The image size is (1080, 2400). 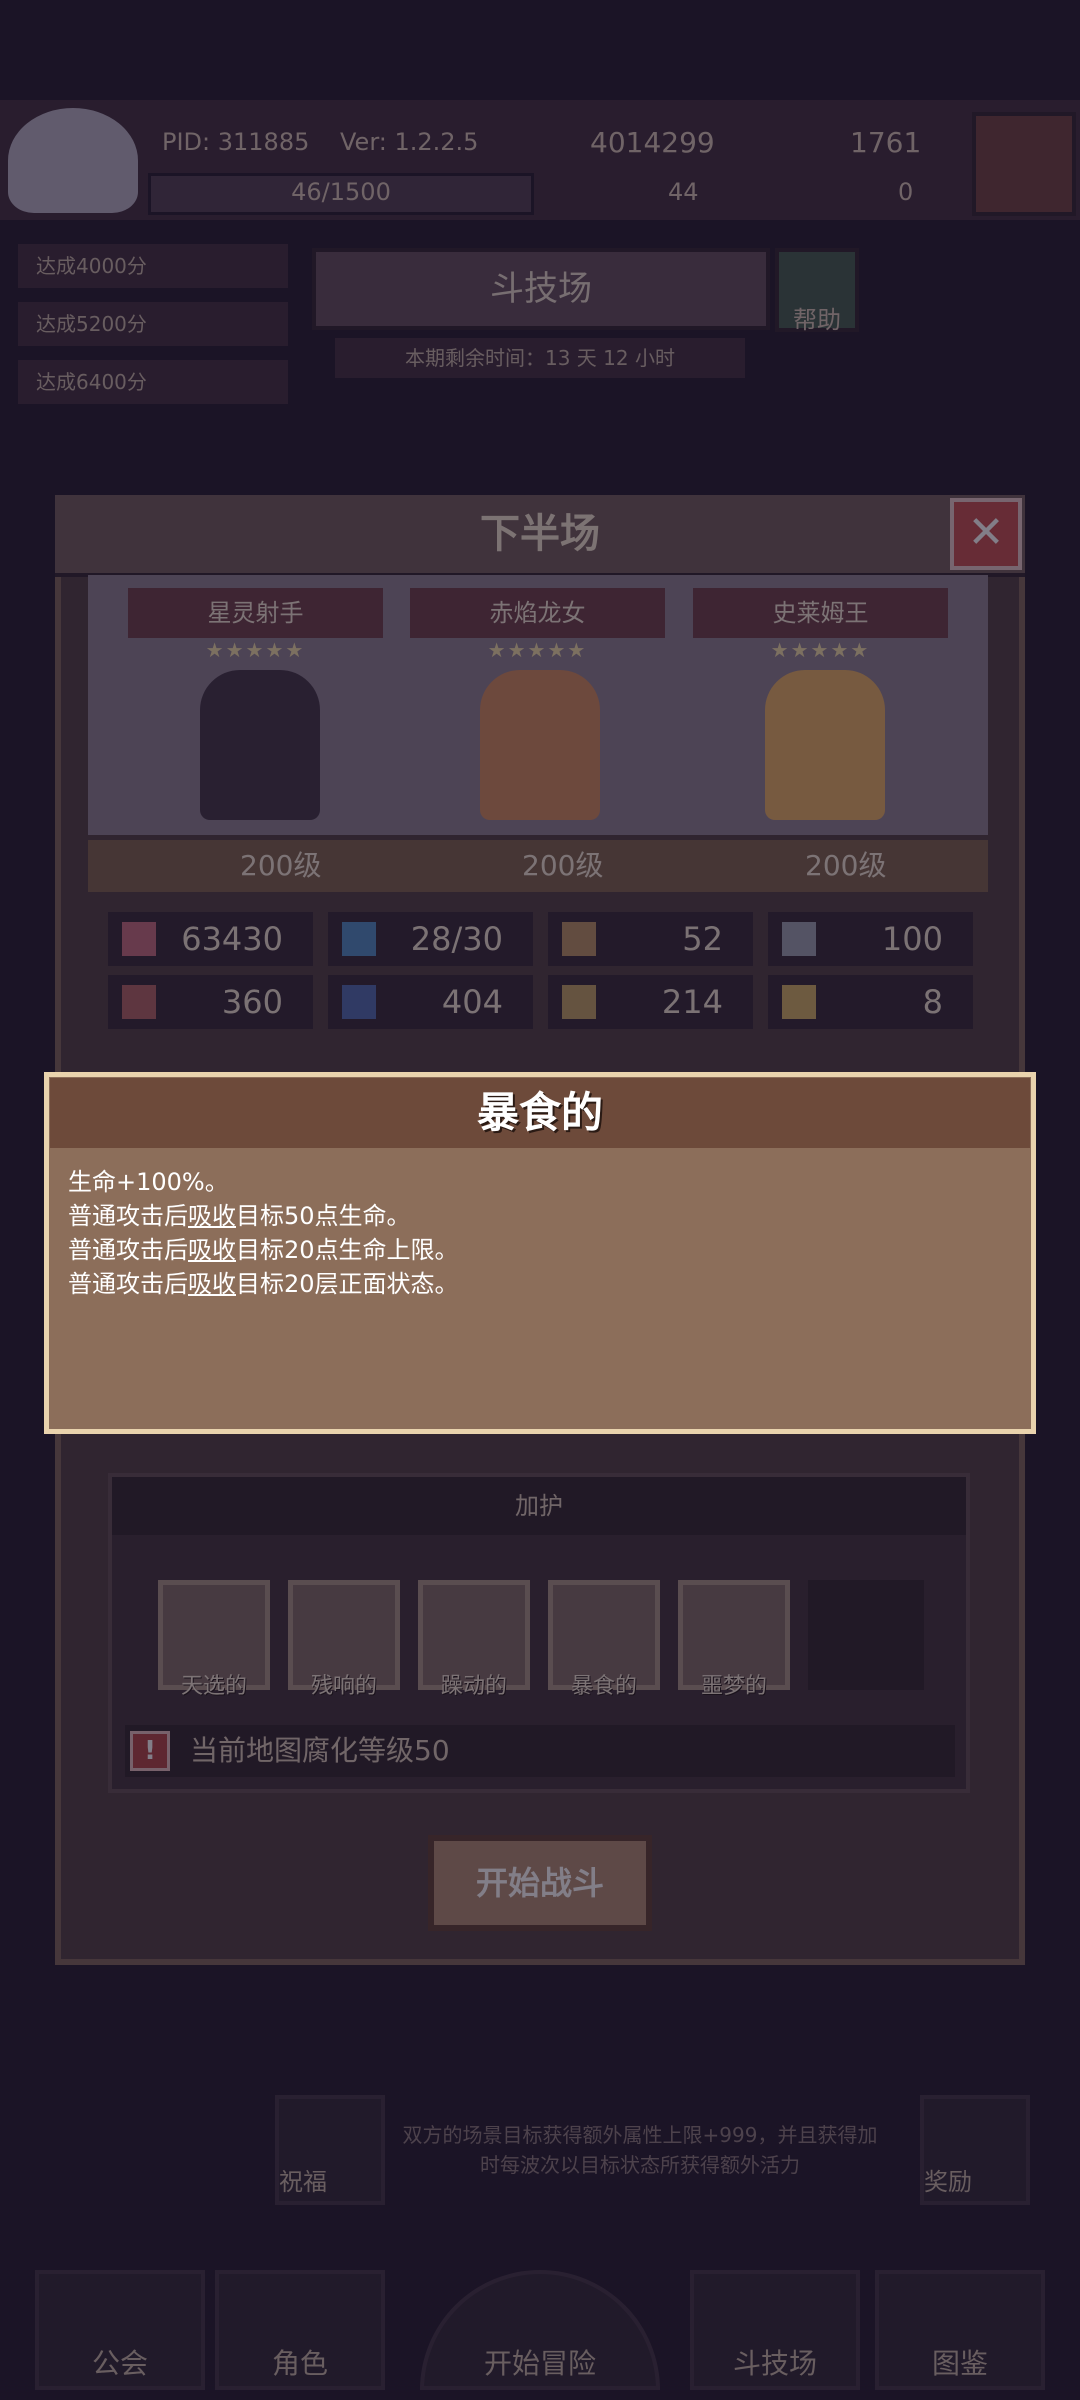 I want to click on hero-level-3: 200级, so click(x=846, y=865).